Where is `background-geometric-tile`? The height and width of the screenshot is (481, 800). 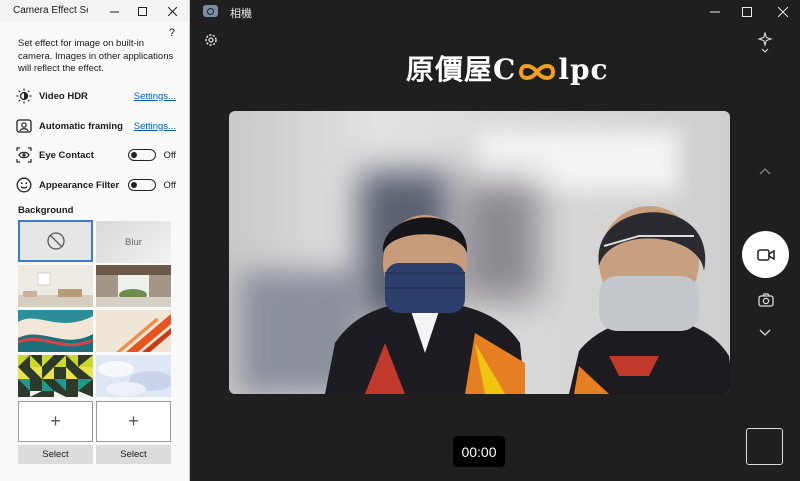 background-geometric-tile is located at coordinates (55, 376).